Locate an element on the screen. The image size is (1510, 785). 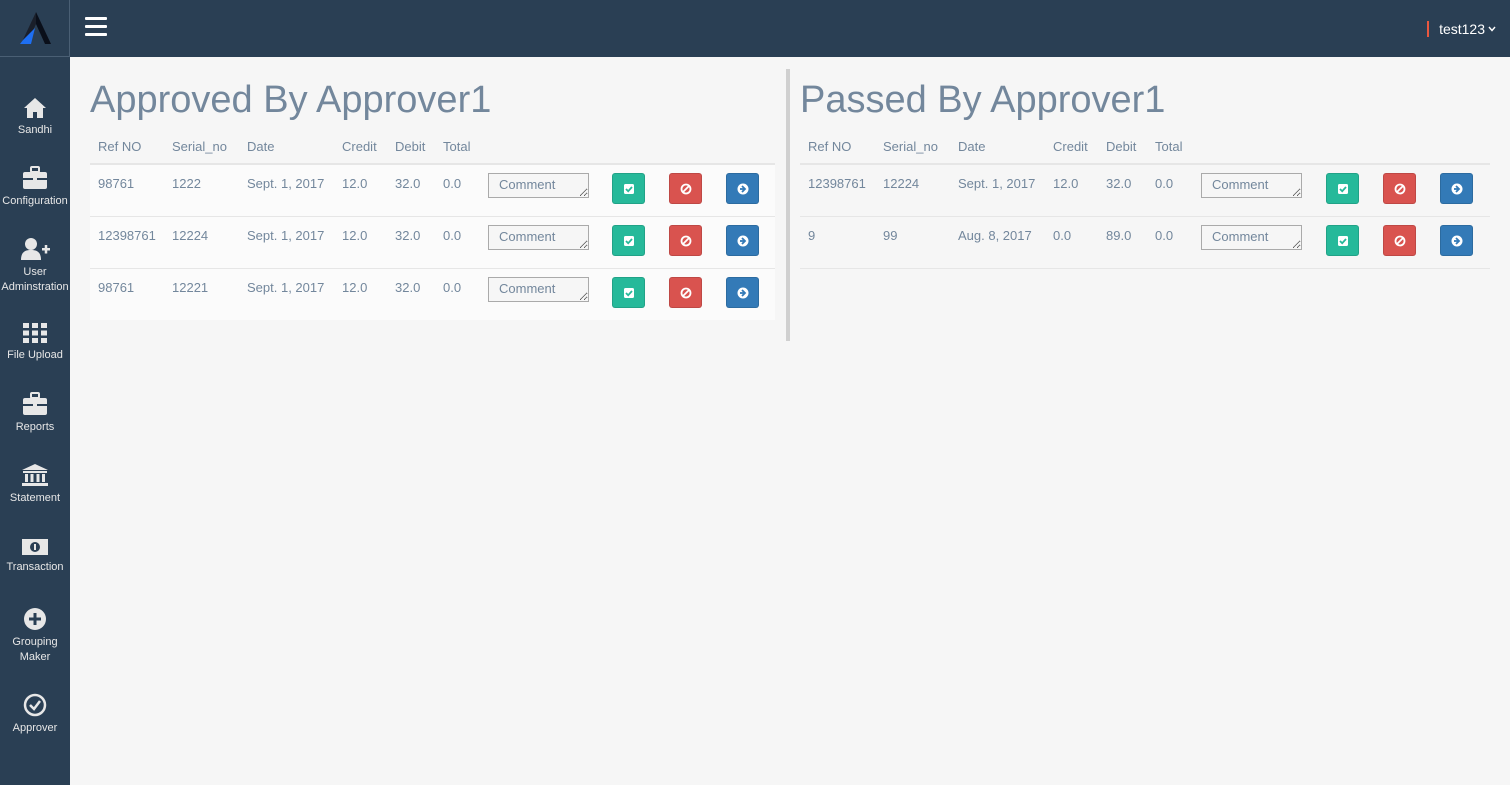
sidebar-item-transaction: Transaction is located at coordinates (35, 556).